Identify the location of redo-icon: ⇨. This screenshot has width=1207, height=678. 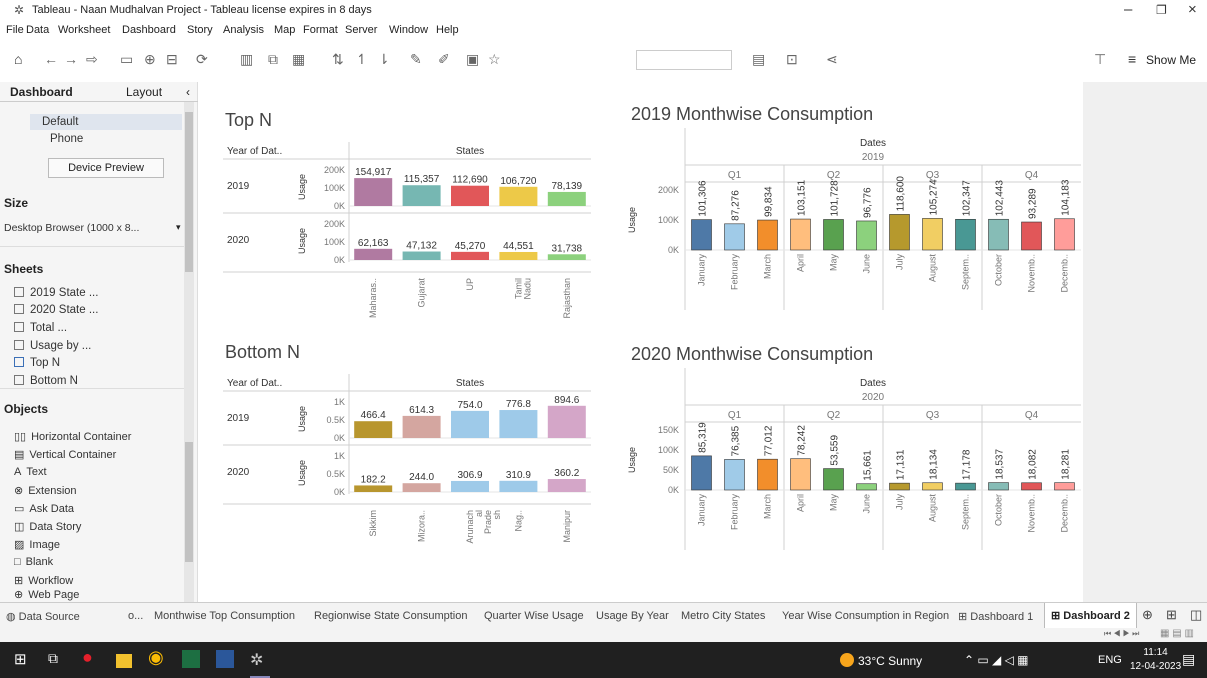
(92, 59).